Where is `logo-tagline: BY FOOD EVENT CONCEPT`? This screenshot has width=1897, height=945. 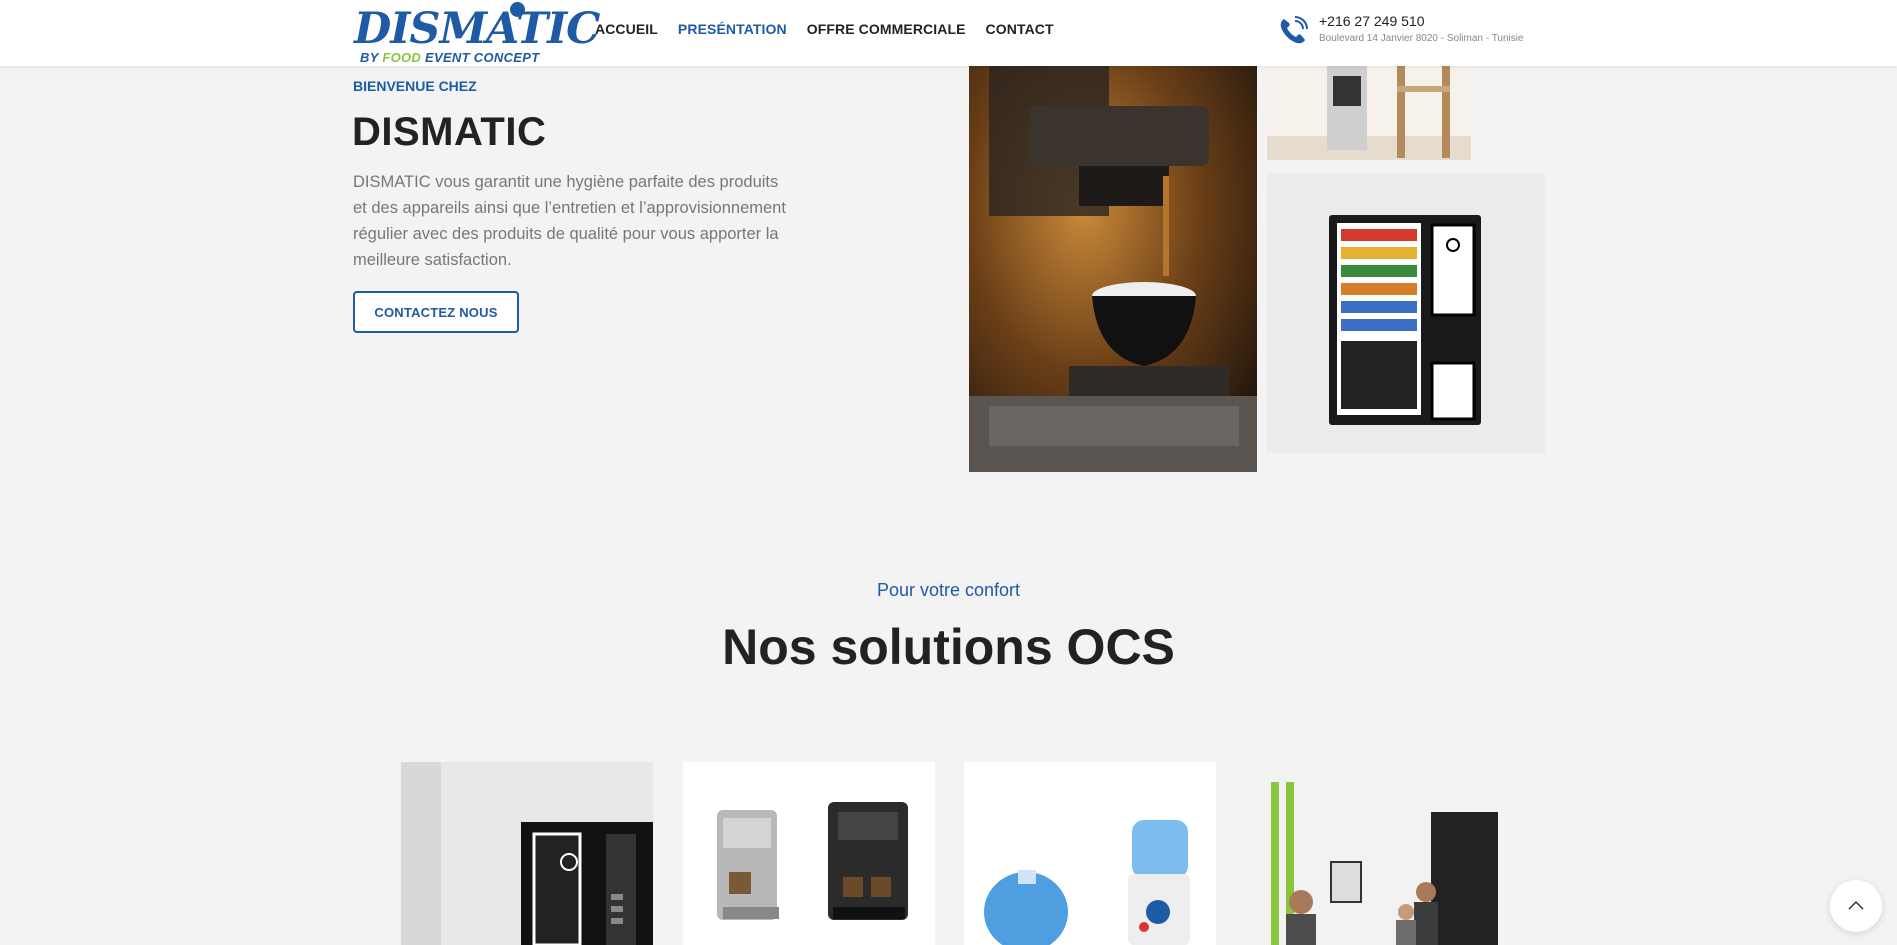
logo-tagline: BY FOOD EVENT CONCEPT is located at coordinates (450, 57).